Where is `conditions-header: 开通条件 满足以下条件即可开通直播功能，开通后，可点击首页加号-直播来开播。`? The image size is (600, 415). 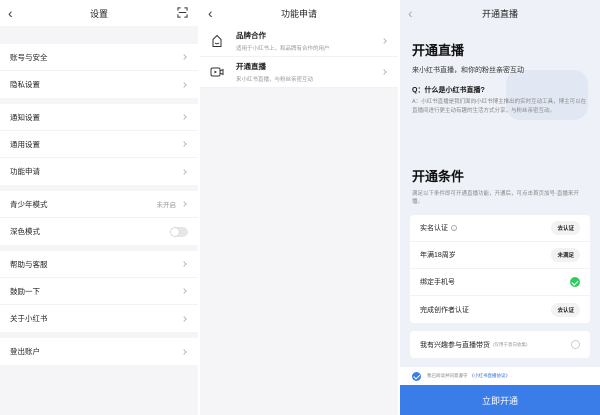 conditions-header: 开通条件 满足以下条件即可开通直播功能，开通后，可点击首页加号-直播来开播。 is located at coordinates (500, 186).